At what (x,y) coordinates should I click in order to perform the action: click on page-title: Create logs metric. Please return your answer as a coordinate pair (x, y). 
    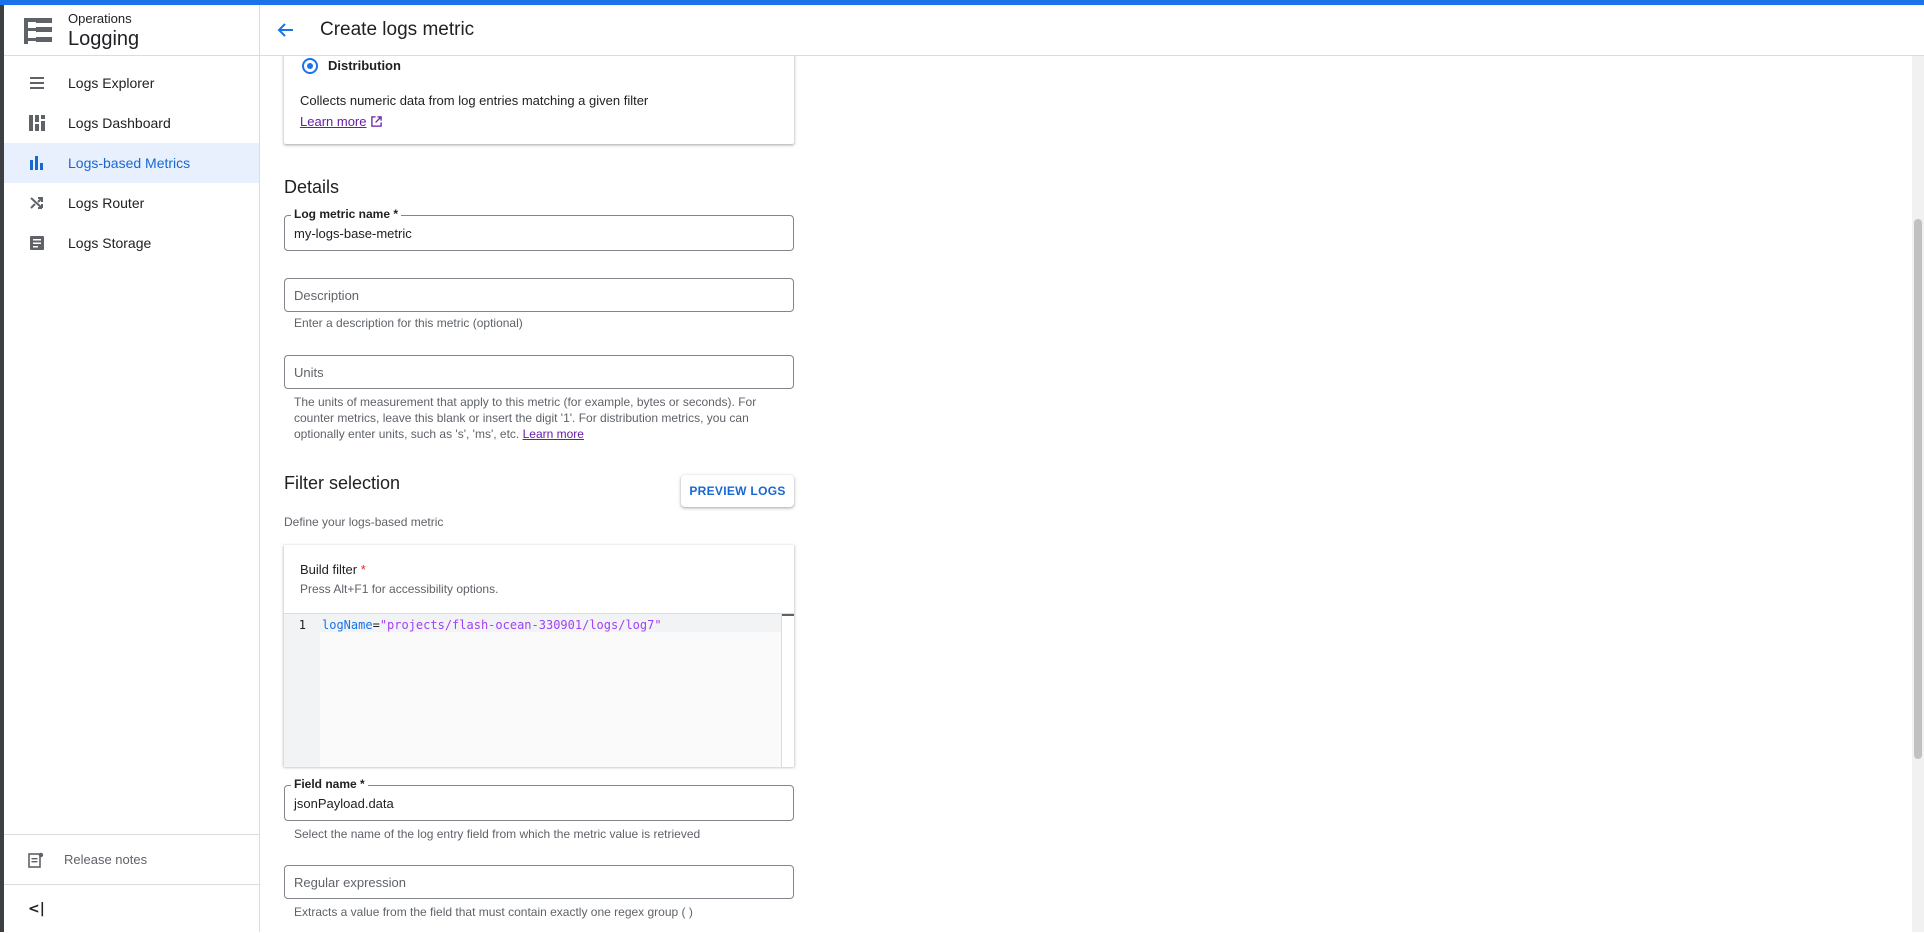
    Looking at the image, I should click on (397, 29).